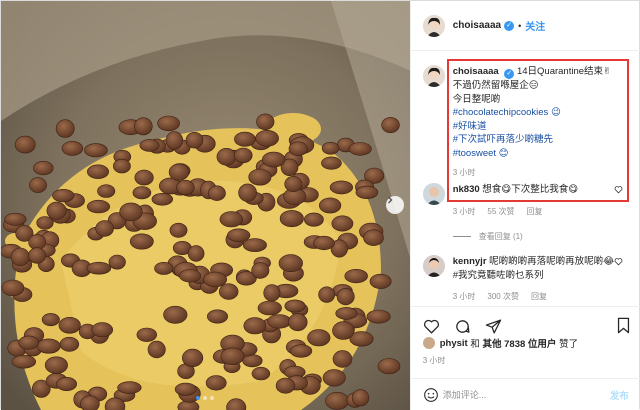 The width and height of the screenshot is (640, 410). Describe the element at coordinates (428, 343) in the screenshot. I see `liker-avatar` at that location.